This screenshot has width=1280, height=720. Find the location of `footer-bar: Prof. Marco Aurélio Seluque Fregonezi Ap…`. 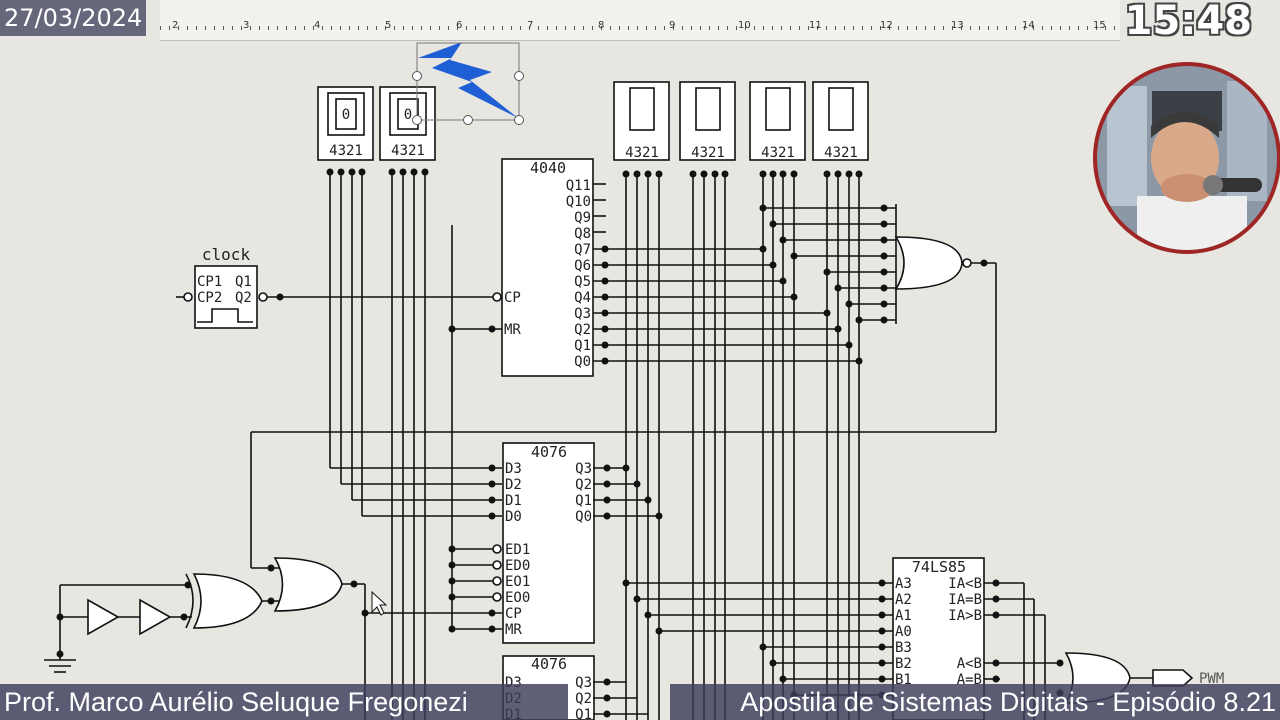

footer-bar: Prof. Marco Aurélio Seluque Fregonezi Ap… is located at coordinates (640, 702).